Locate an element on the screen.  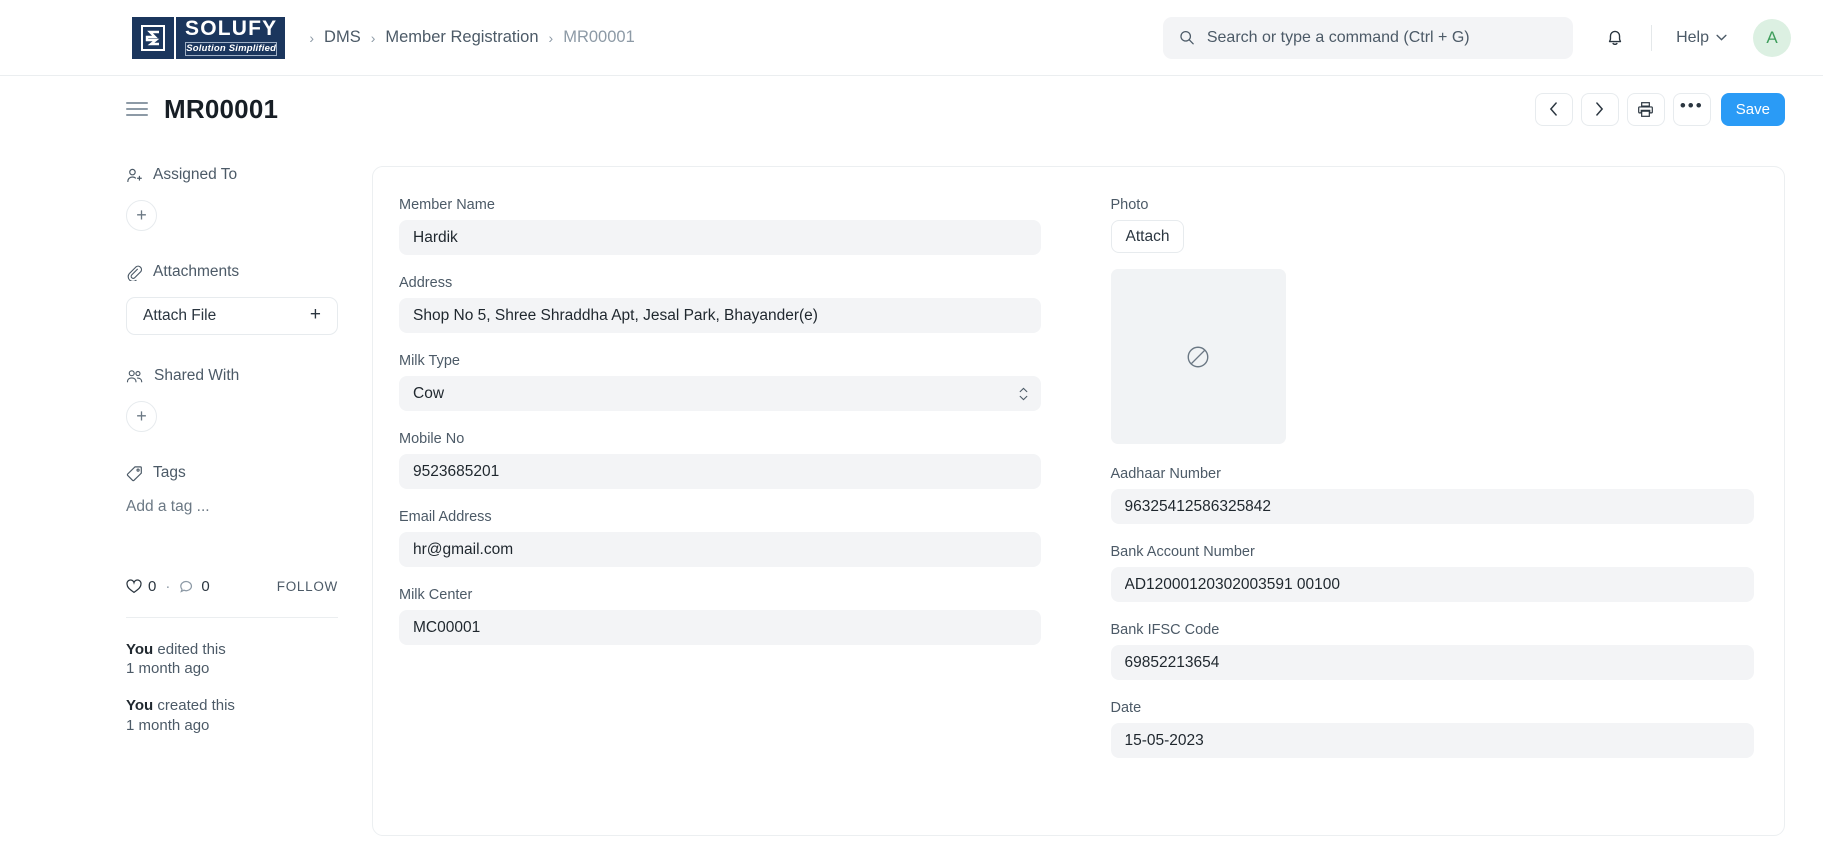
search-icon is located at coordinates (1187, 37).